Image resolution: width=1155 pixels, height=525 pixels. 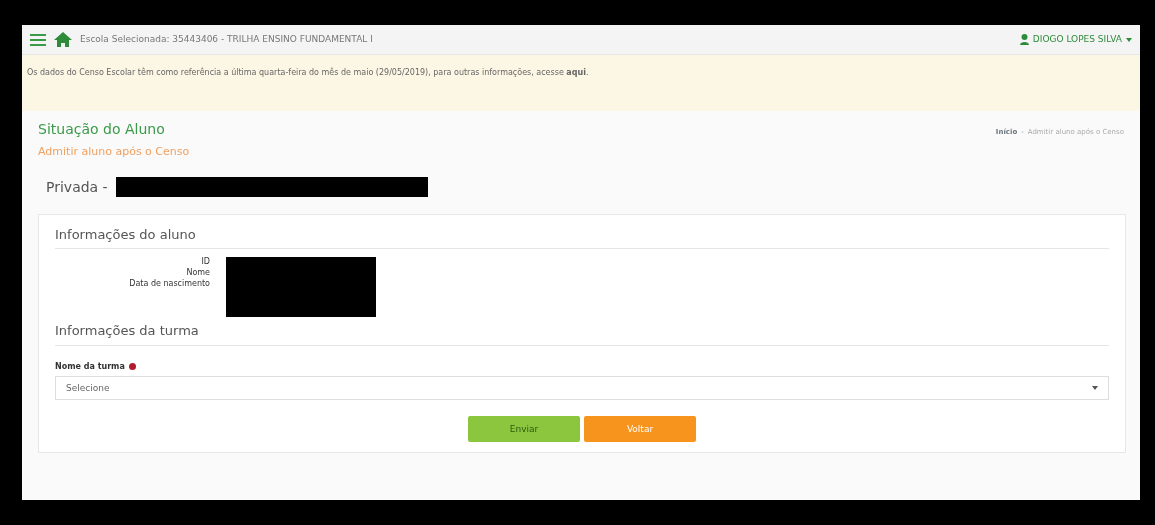 I want to click on submit-button: Enviar, so click(x=524, y=429).